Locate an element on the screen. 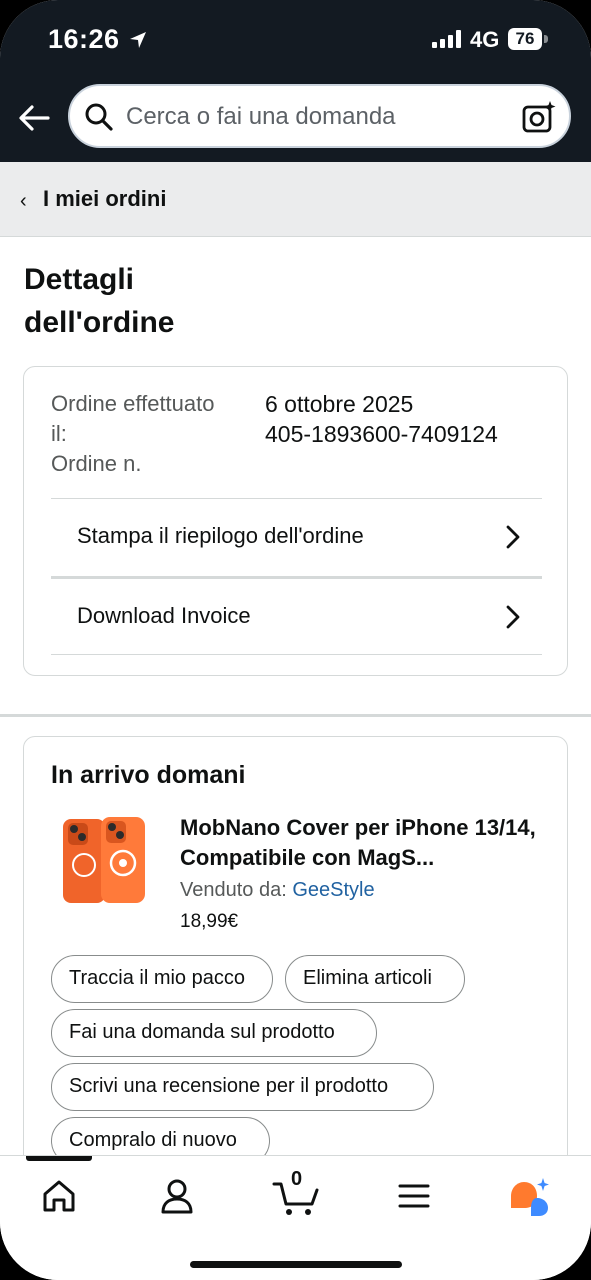 This screenshot has height=1280, width=591. home-icon is located at coordinates (59, 1196).